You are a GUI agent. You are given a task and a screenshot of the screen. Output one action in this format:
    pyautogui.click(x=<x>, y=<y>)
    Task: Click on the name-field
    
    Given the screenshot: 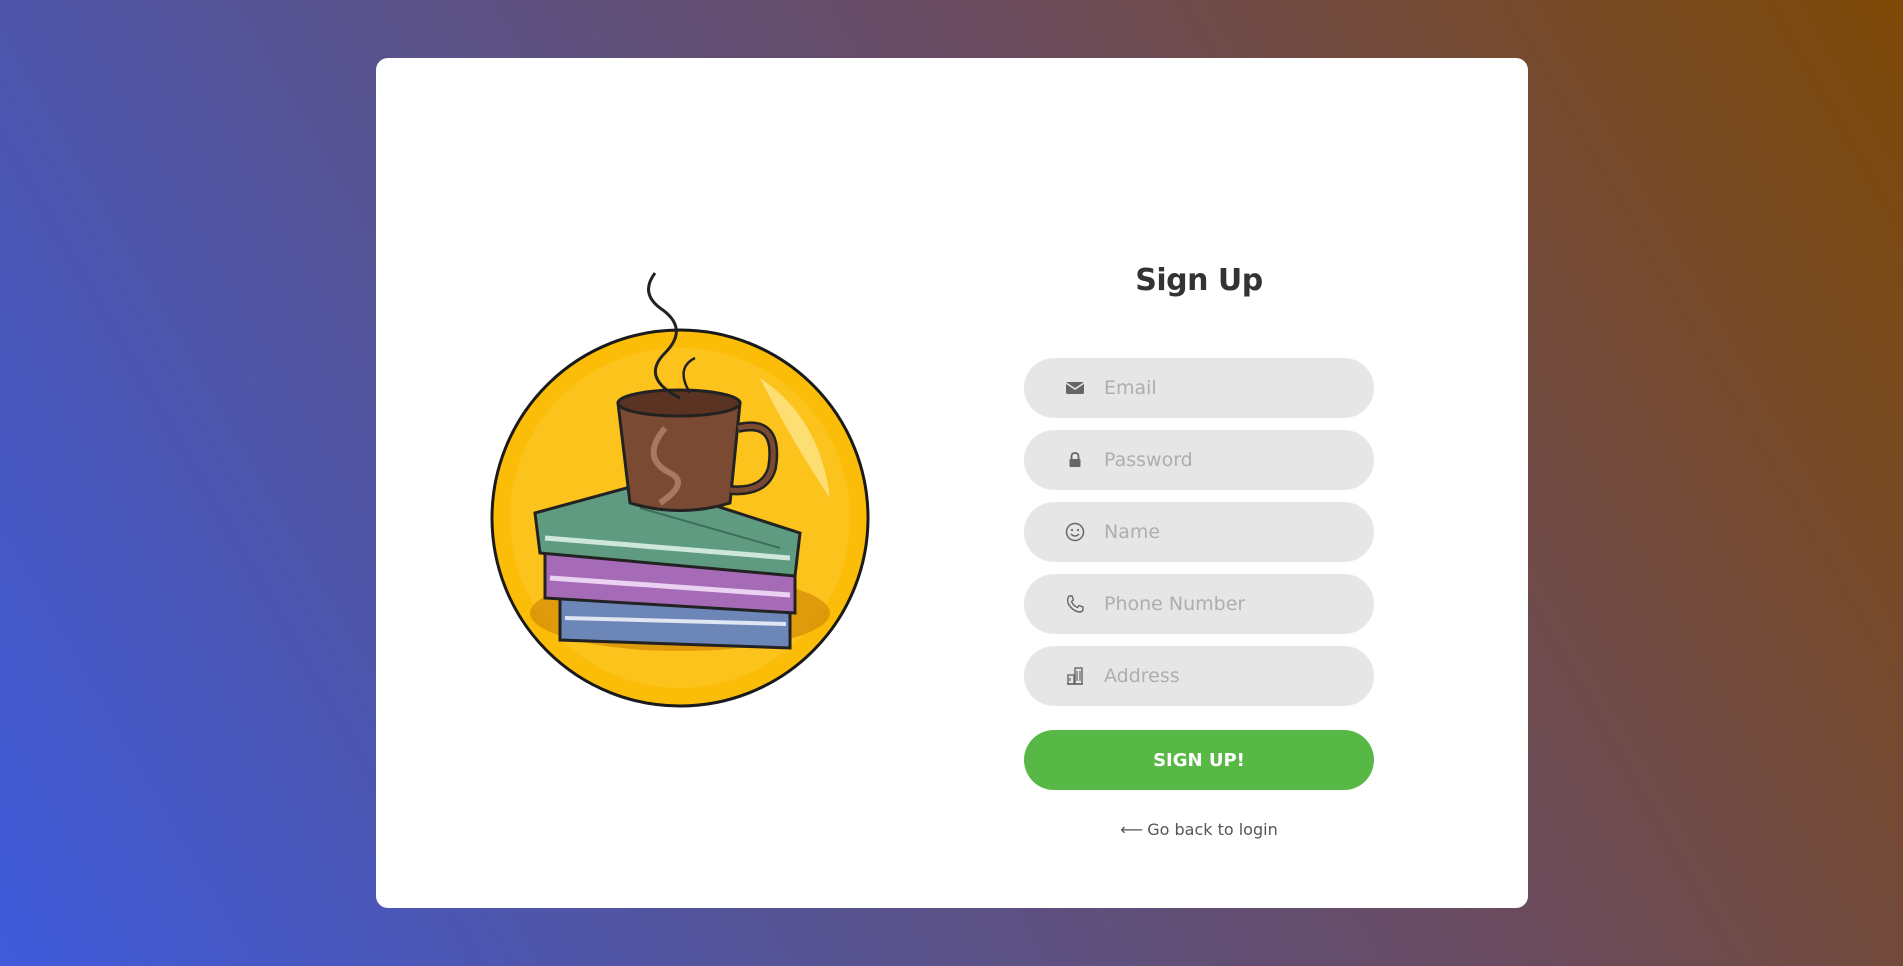 What is the action you would take?
    pyautogui.click(x=1199, y=532)
    